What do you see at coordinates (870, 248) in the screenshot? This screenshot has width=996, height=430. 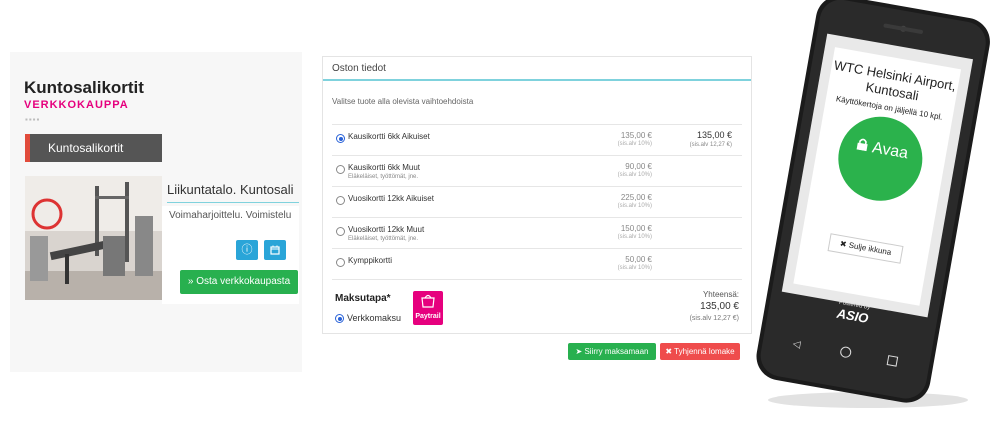 I see `close-window-label: Sulje ikkuna` at bounding box center [870, 248].